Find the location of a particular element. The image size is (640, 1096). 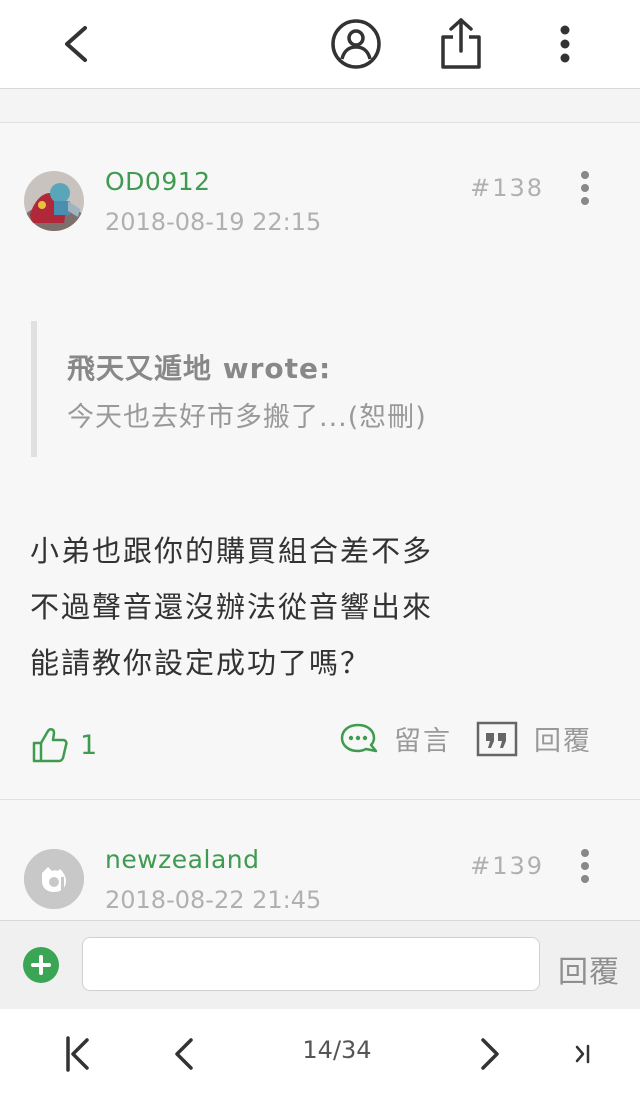

comment-label: 留言 is located at coordinates (423, 741).